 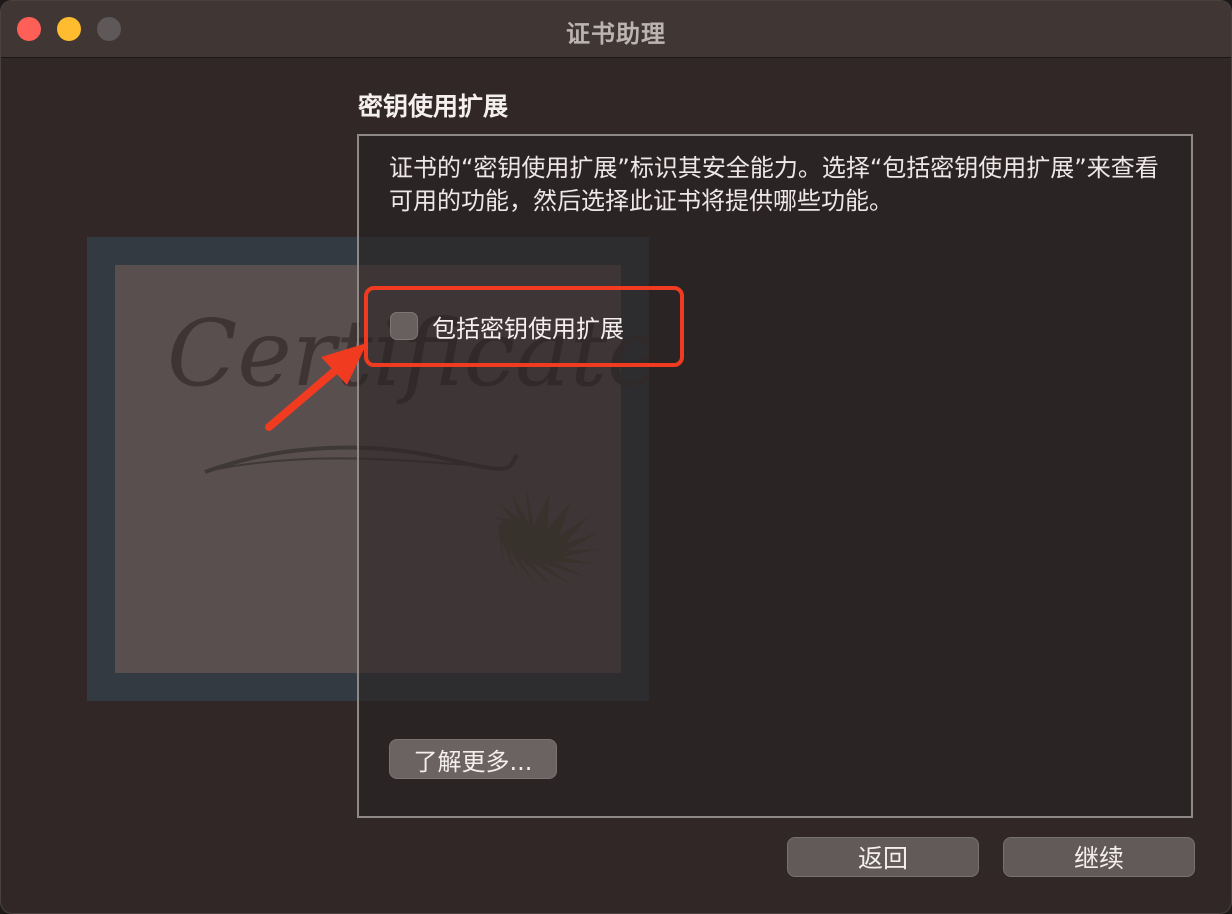 I want to click on section-title: 密钥使用扩展, so click(x=433, y=106).